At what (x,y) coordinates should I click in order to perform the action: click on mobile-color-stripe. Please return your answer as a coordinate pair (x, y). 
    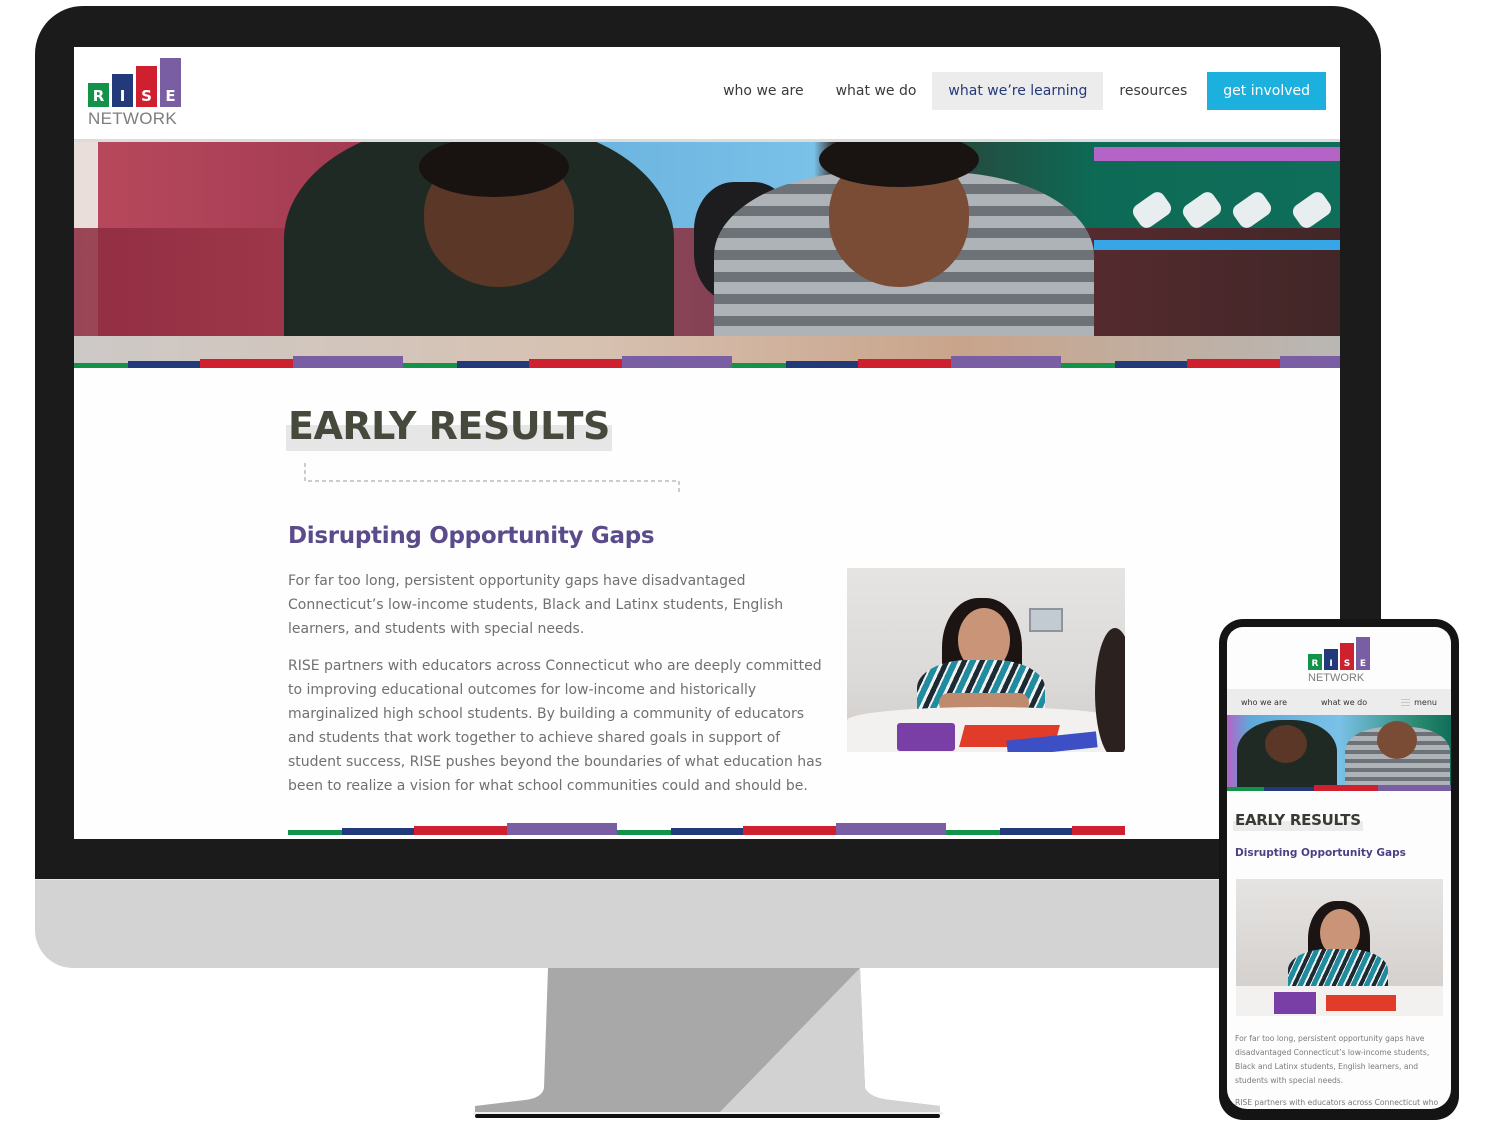
    Looking at the image, I should click on (1339, 788).